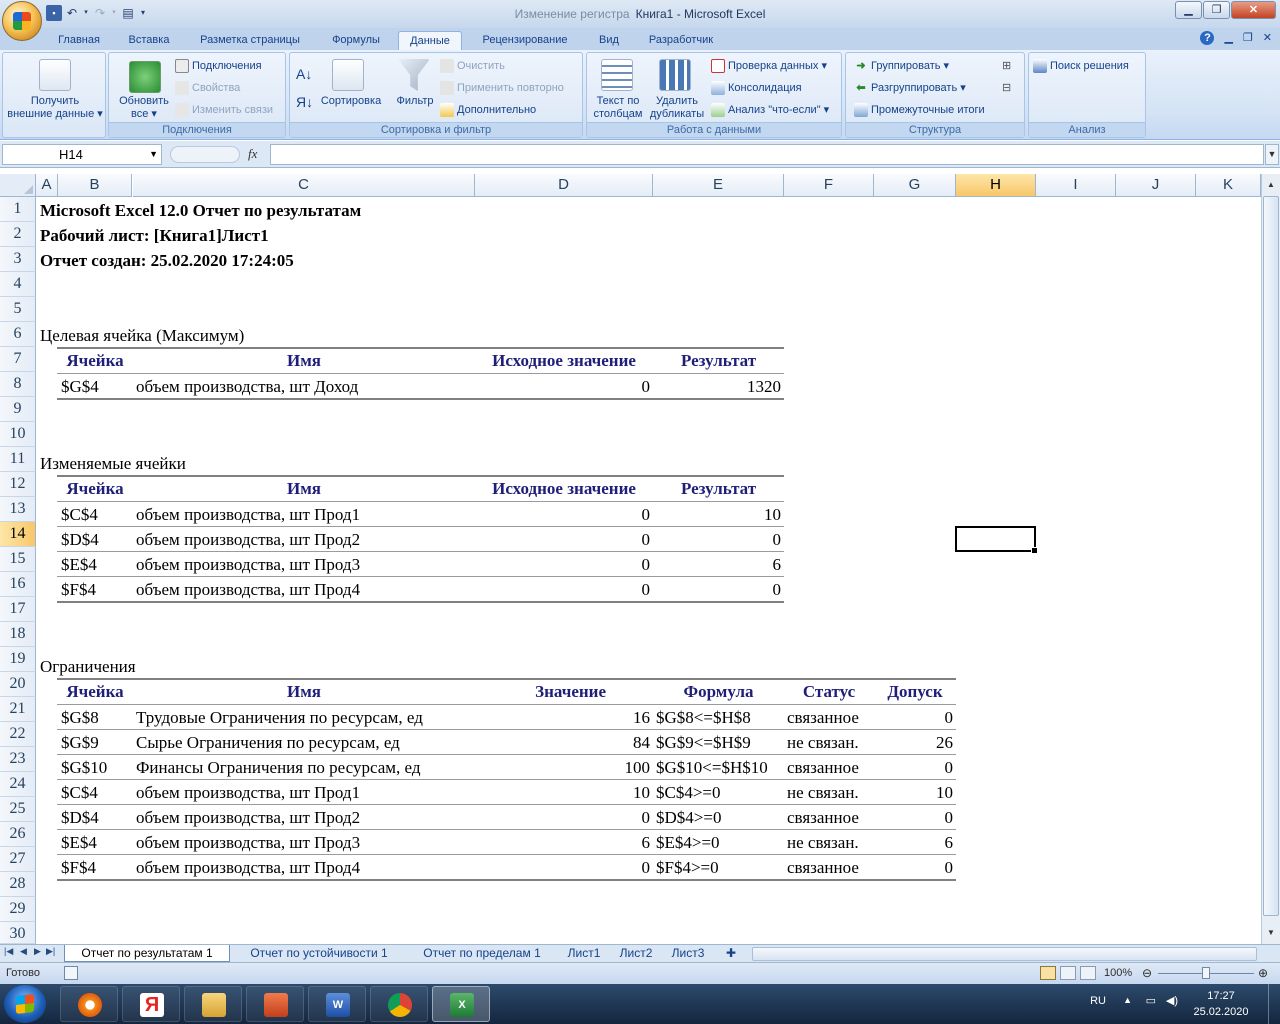 The image size is (1280, 1024). I want to click on constraint-row-name: объем производства, шт Прод1, so click(248, 793).